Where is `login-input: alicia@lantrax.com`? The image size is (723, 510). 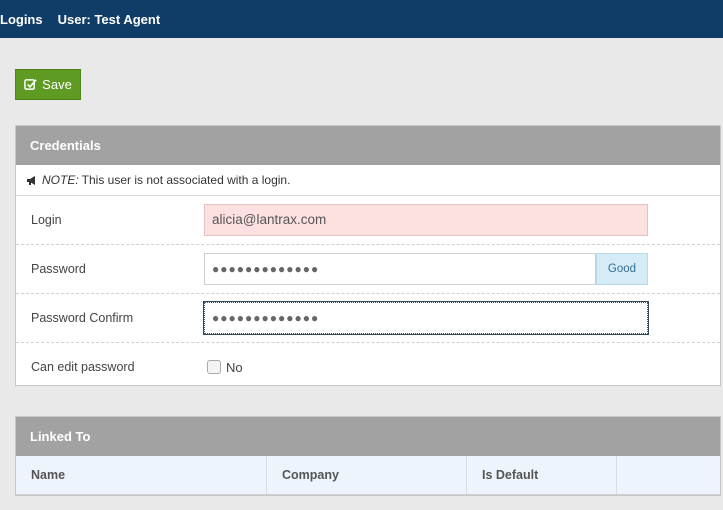 login-input: alicia@lantrax.com is located at coordinates (426, 220).